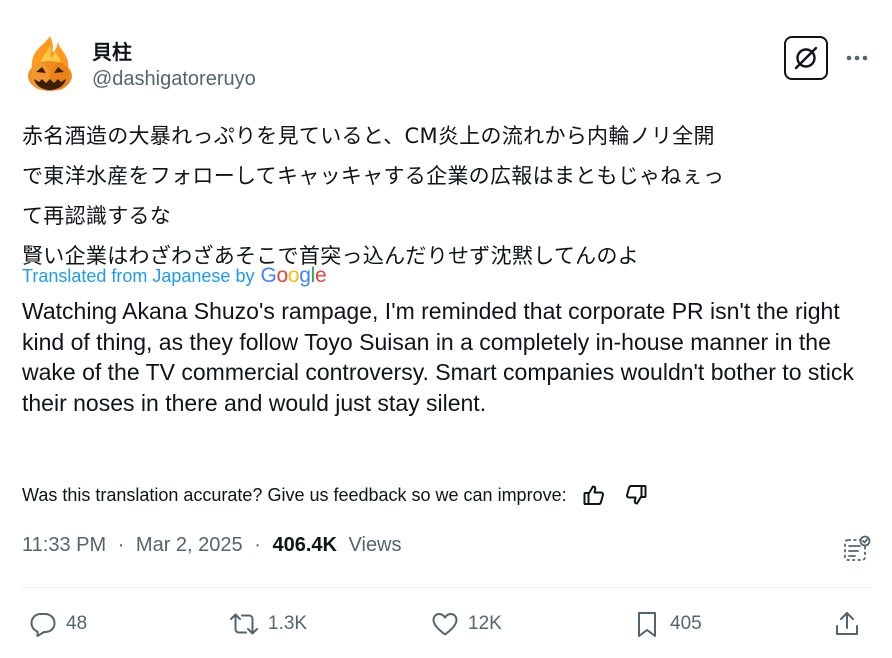 This screenshot has height=658, width=892. I want to click on thumbs-down-button, so click(636, 495).